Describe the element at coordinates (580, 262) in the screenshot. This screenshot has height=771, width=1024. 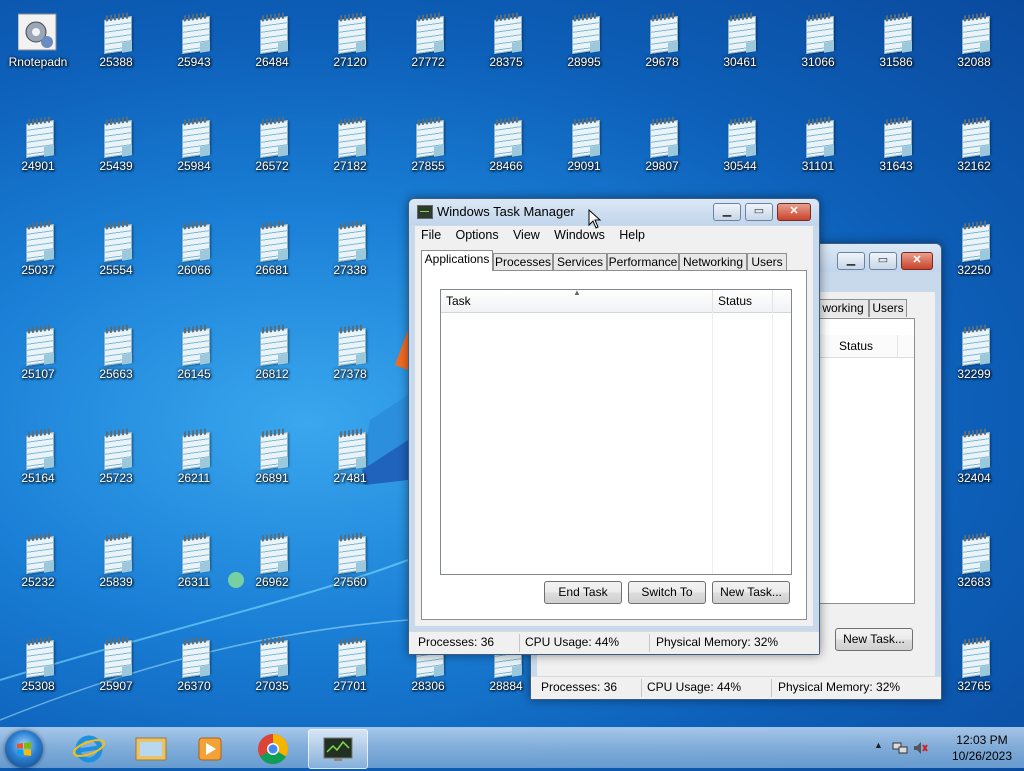
I see `tab-services: Services` at that location.